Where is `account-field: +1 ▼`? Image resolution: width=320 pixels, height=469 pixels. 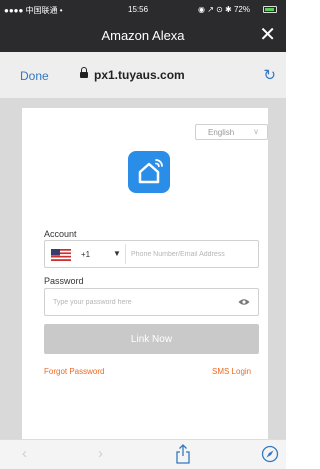
account-field: +1 ▼ is located at coordinates (151, 254).